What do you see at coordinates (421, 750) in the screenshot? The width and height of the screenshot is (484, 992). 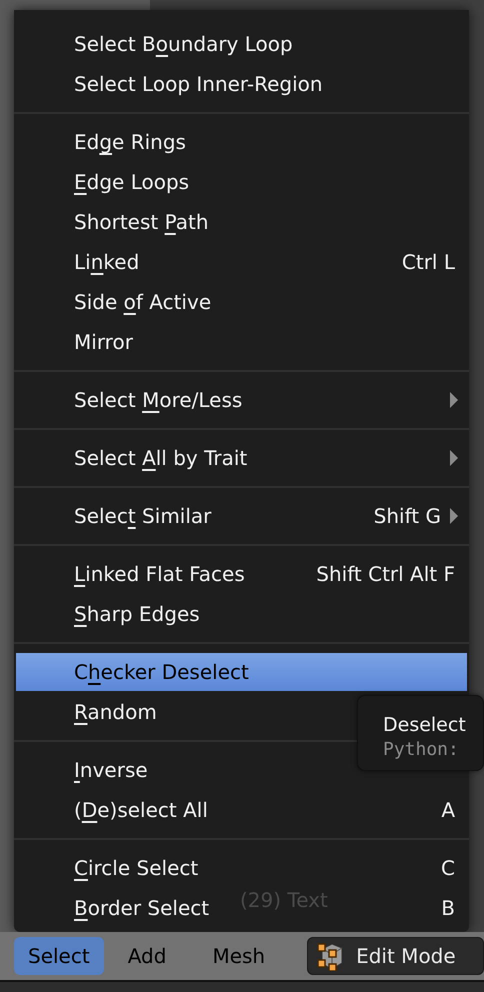 I see `python-label: Python:` at bounding box center [421, 750].